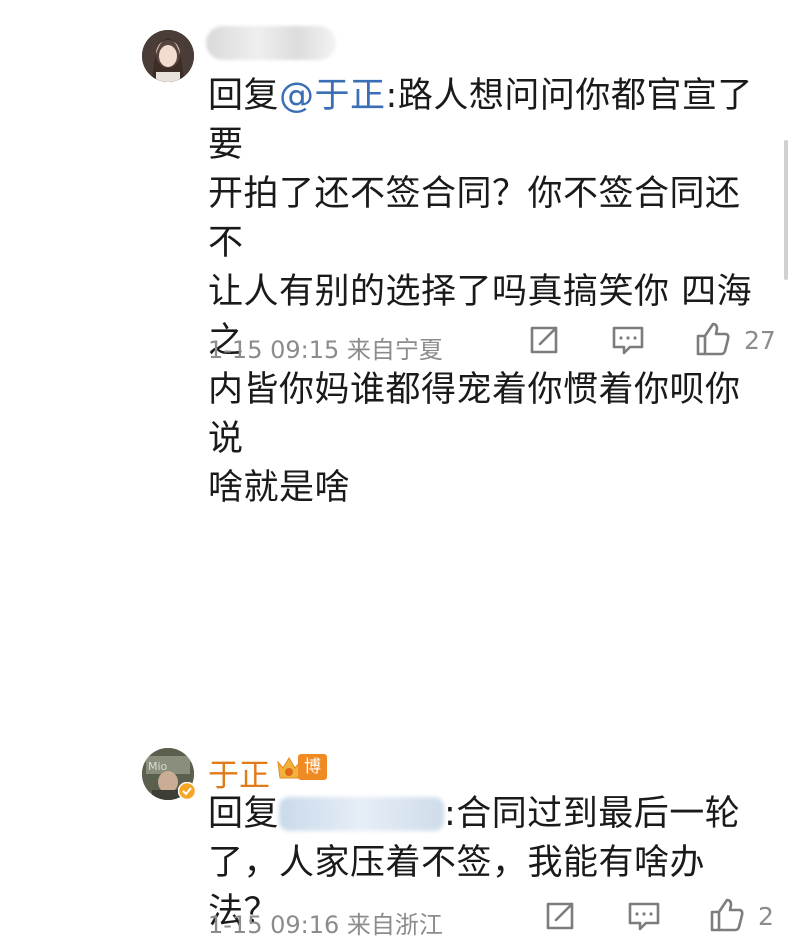 The image size is (800, 940). What do you see at coordinates (239, 772) in the screenshot?
I see `author-name: 于正` at bounding box center [239, 772].